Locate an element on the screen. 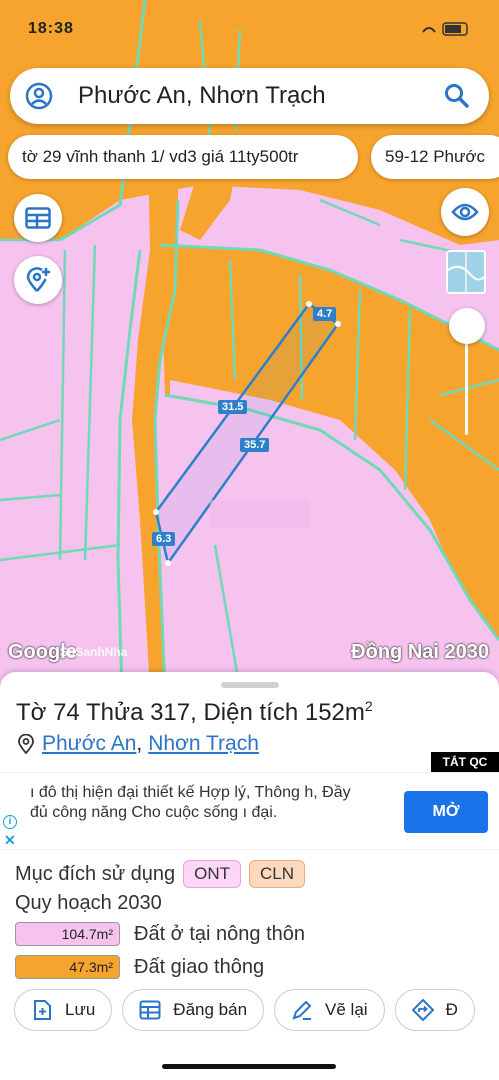 The width and height of the screenshot is (499, 1080). dimension-label: 6.3 is located at coordinates (164, 539).